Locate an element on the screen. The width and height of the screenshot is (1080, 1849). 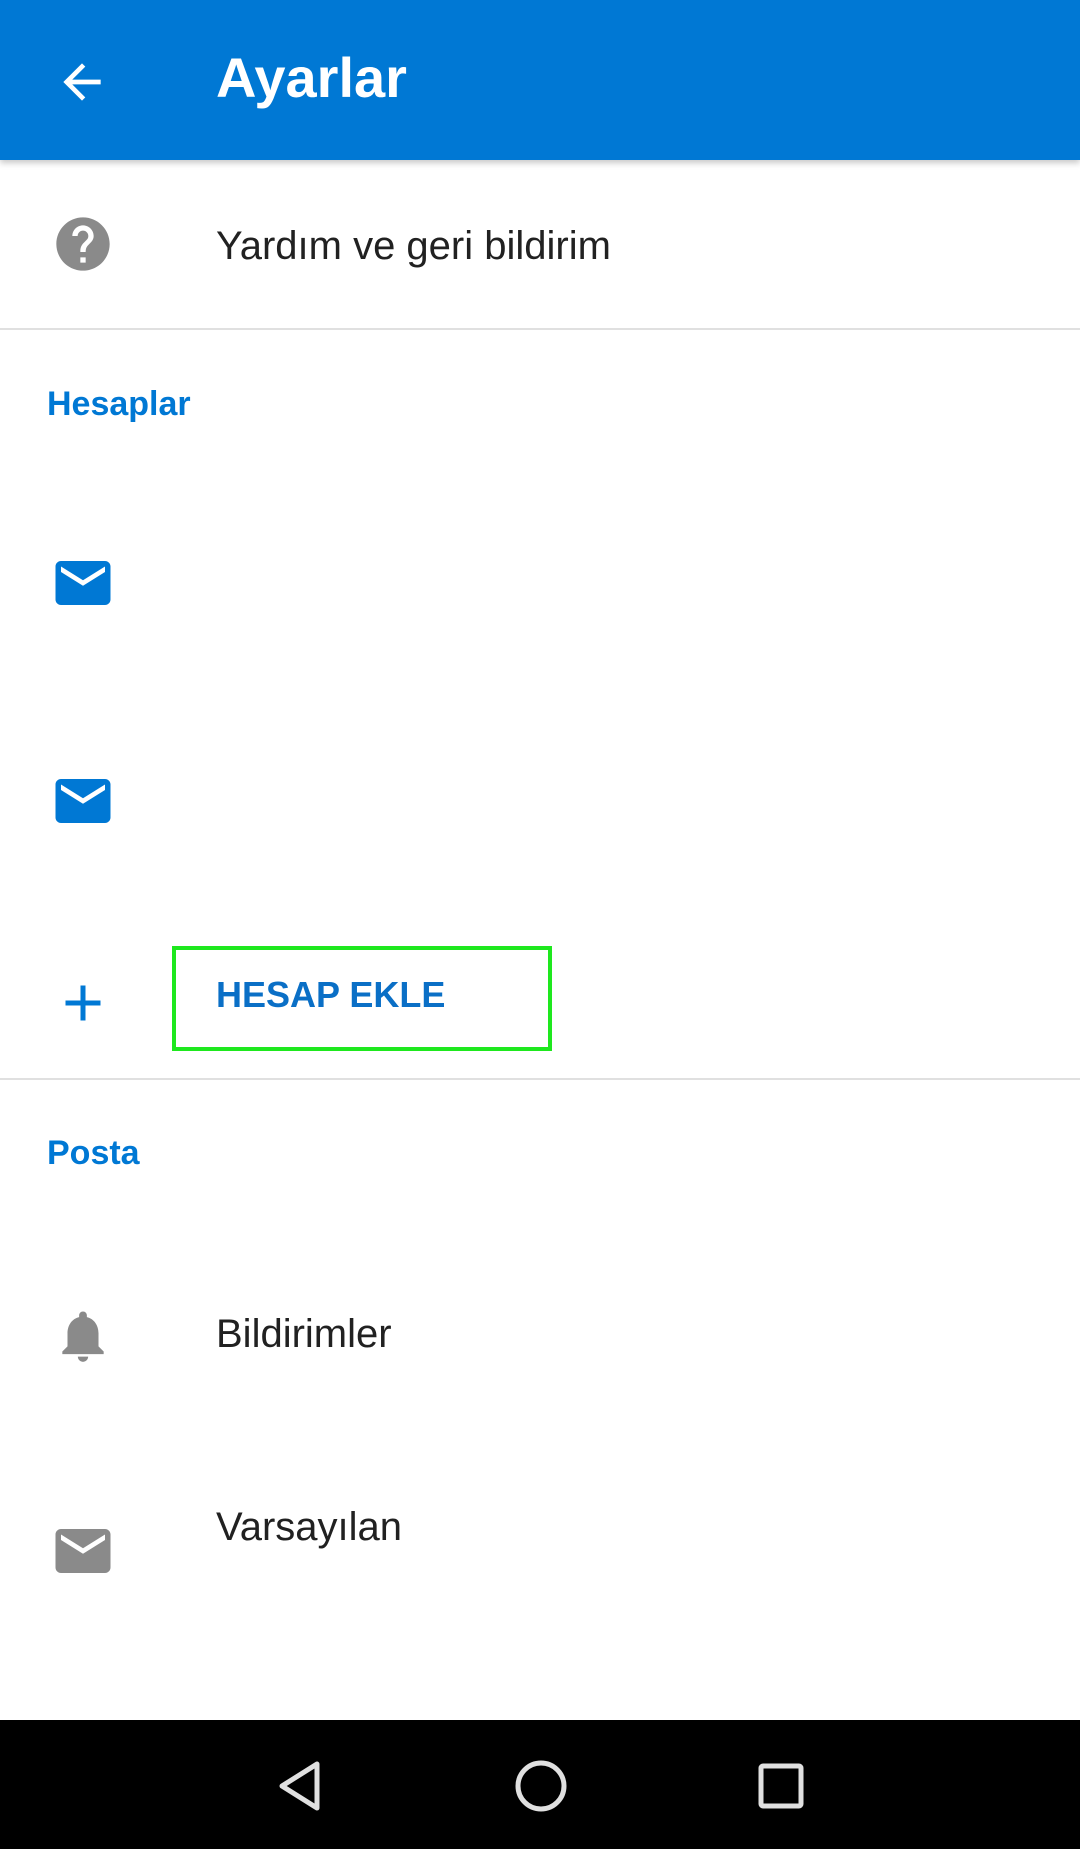
notifications-label: Bildirimler is located at coordinates (304, 1334).